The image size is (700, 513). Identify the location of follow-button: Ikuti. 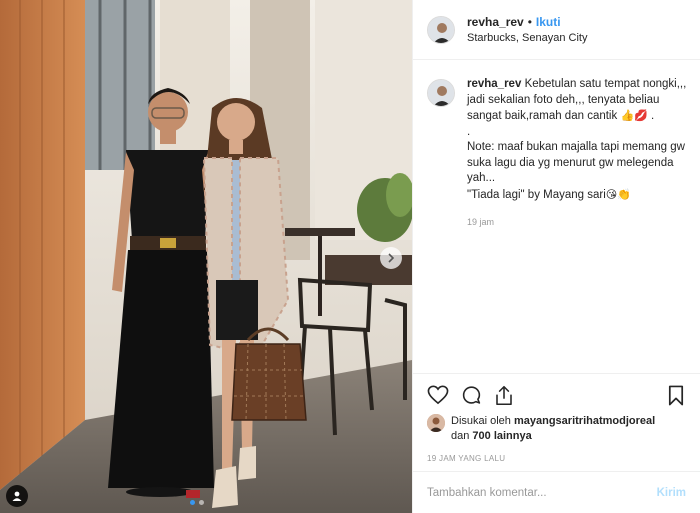
(548, 22).